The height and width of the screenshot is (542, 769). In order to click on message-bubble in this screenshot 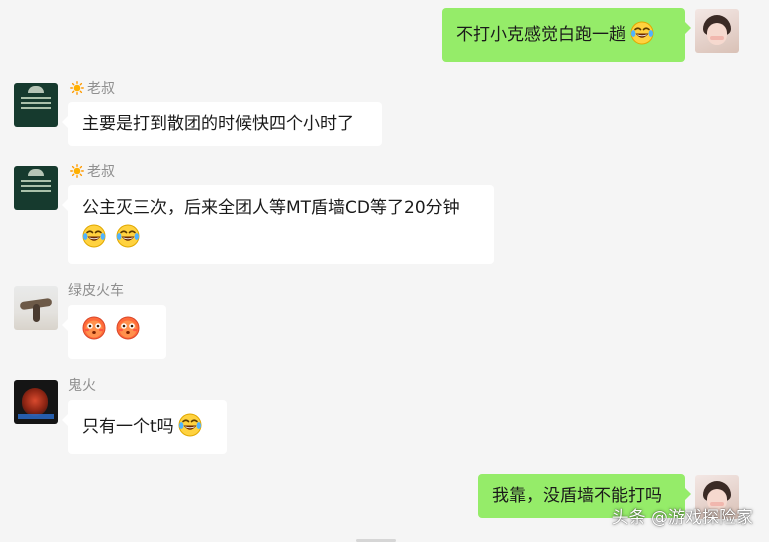, I will do `click(114, 332)`.